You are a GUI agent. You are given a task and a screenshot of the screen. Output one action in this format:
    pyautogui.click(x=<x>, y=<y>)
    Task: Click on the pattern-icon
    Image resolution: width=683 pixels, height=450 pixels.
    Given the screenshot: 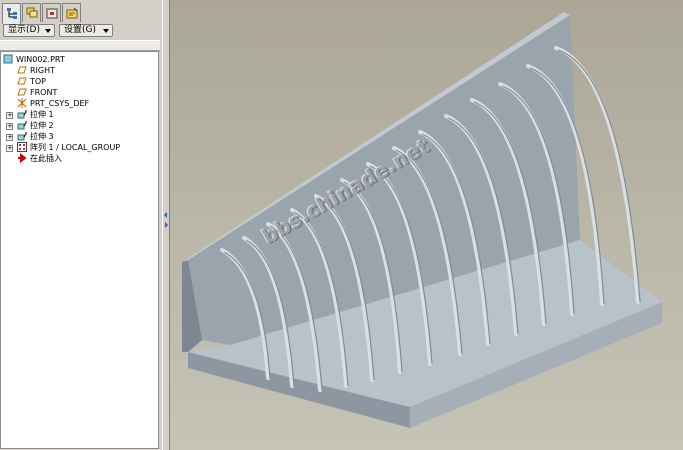 What is the action you would take?
    pyautogui.click(x=22, y=147)
    